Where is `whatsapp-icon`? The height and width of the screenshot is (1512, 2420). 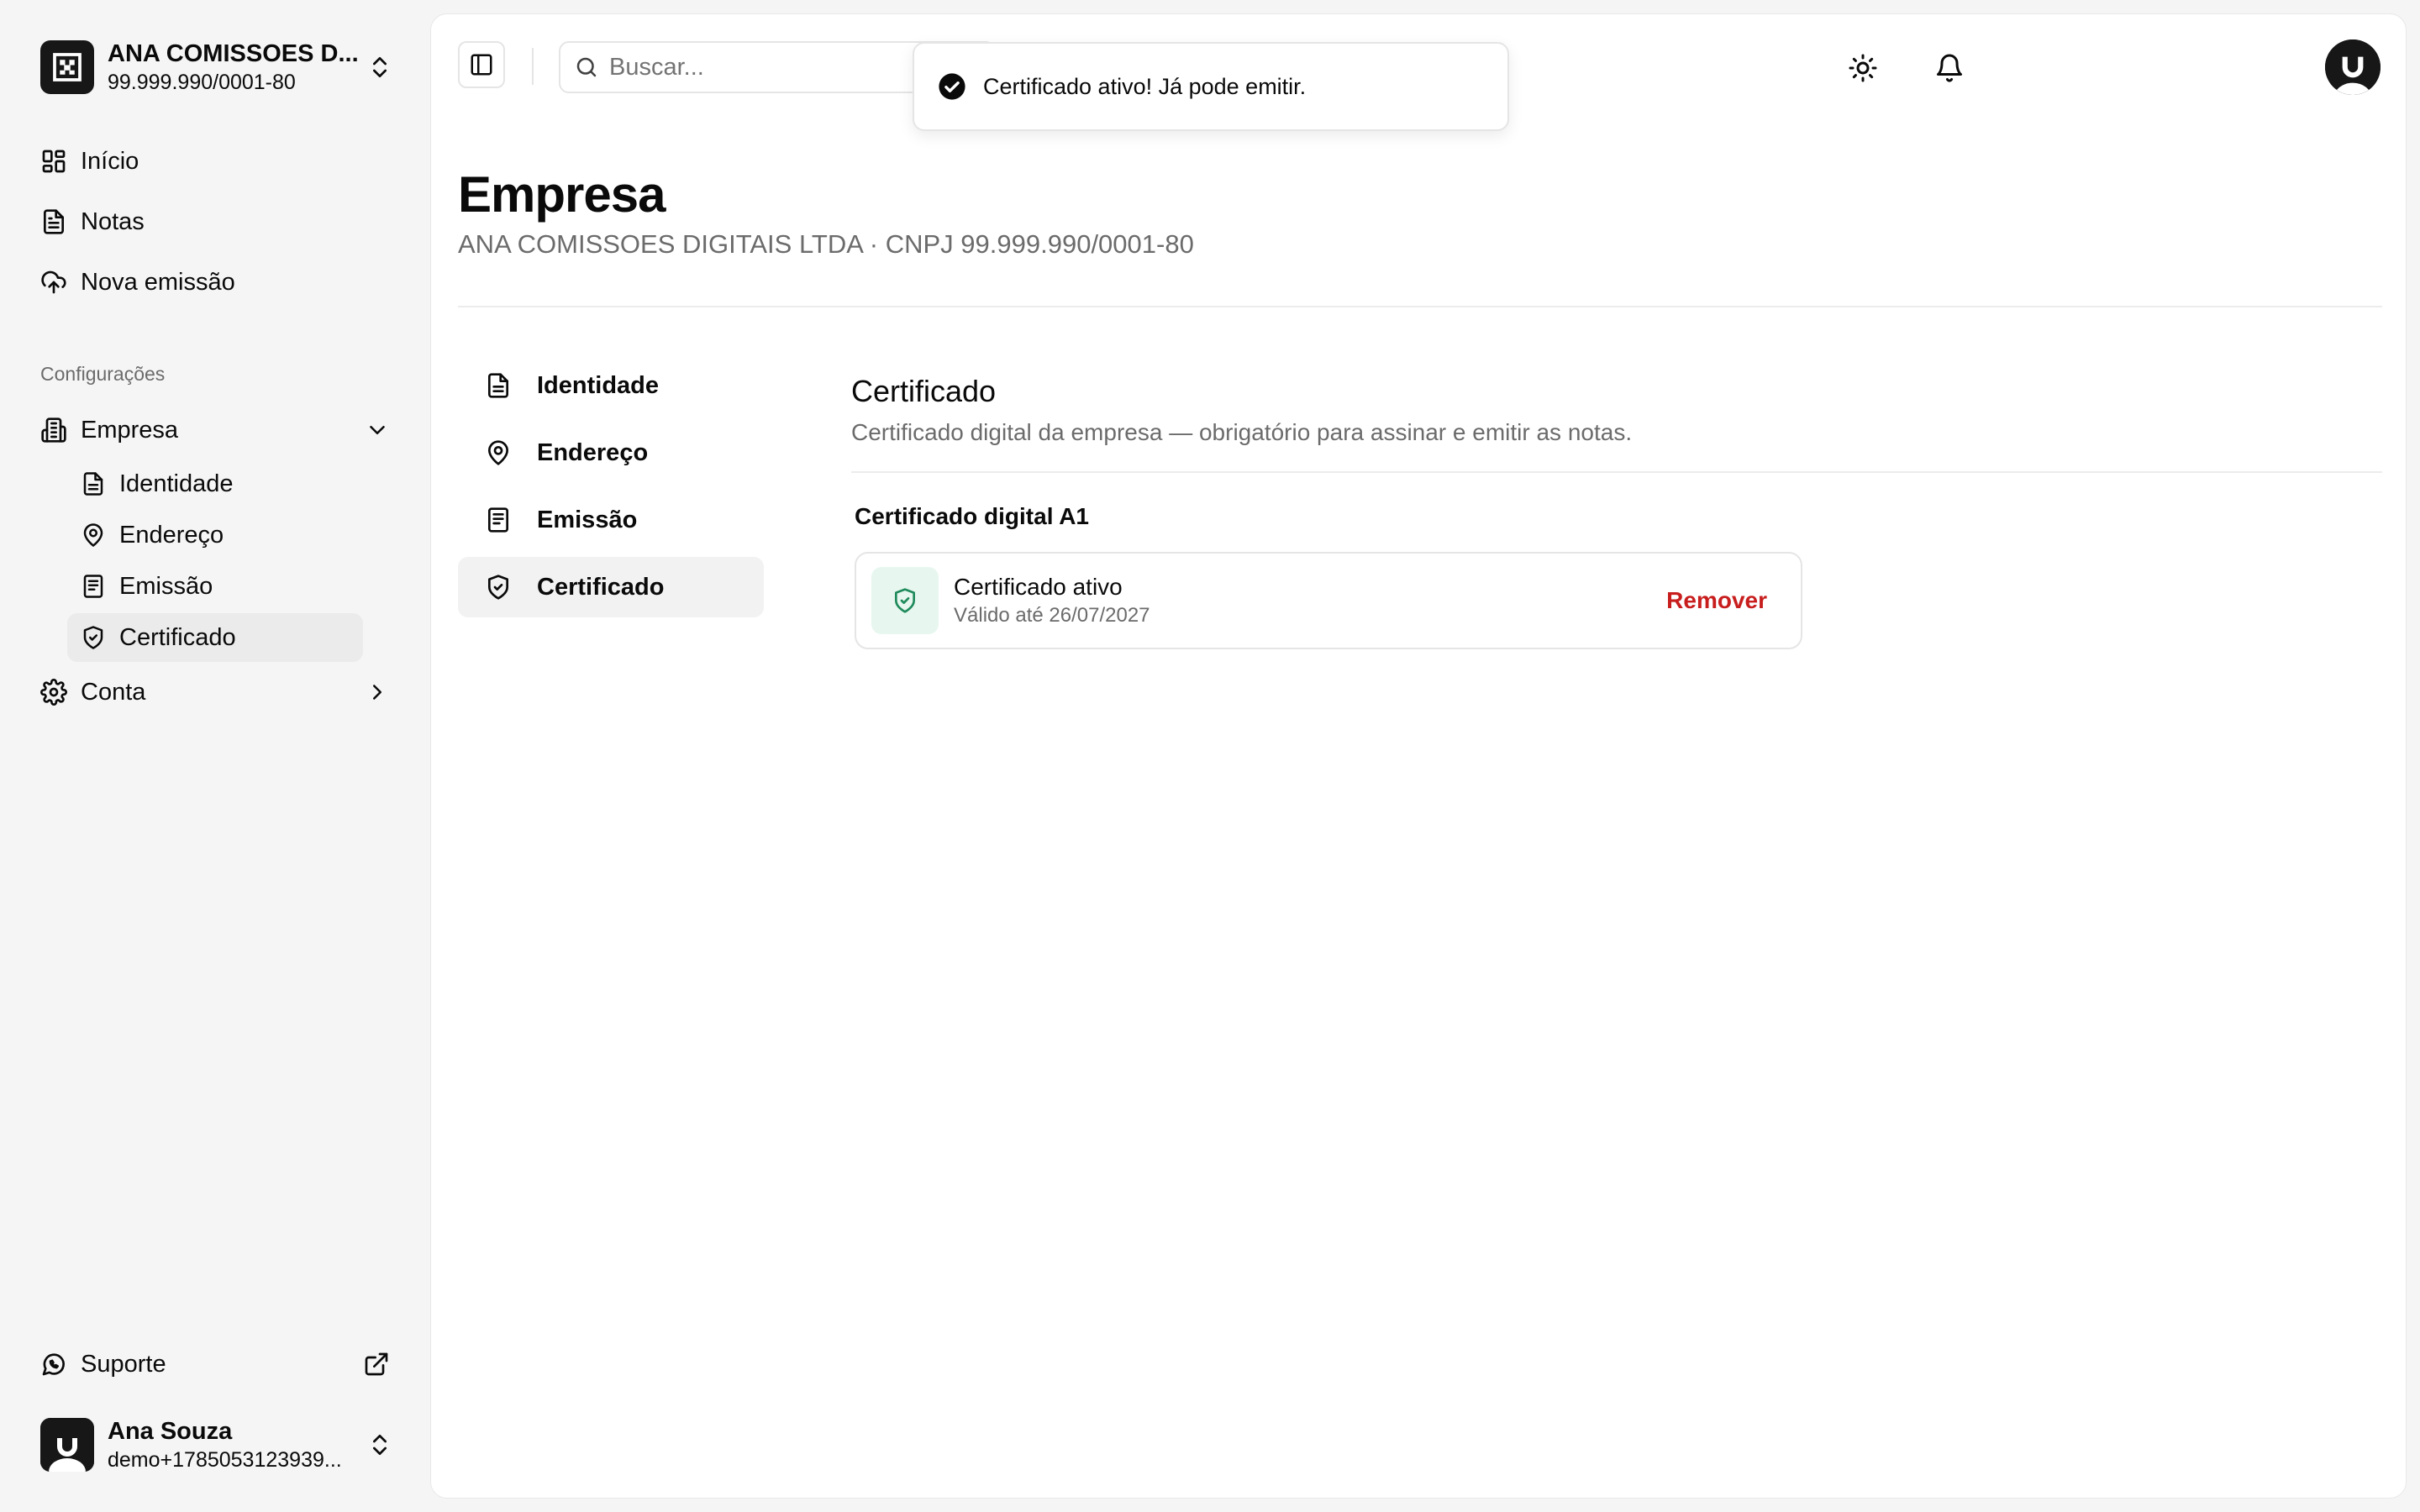 whatsapp-icon is located at coordinates (53, 1364).